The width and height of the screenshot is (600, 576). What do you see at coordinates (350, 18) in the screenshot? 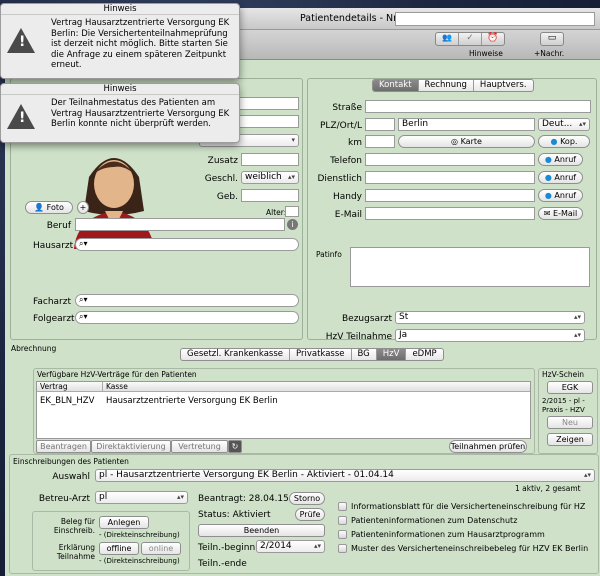
I see `window-title: Patientendetails - Nr.` at bounding box center [350, 18].